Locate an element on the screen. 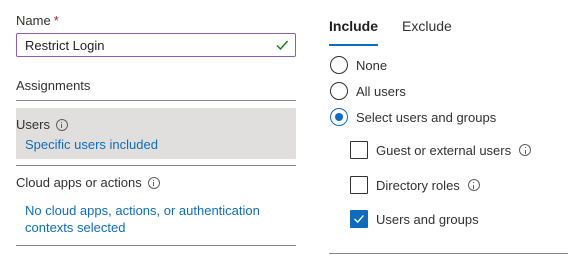 The image size is (568, 257). users-label-text: Users is located at coordinates (33, 124).